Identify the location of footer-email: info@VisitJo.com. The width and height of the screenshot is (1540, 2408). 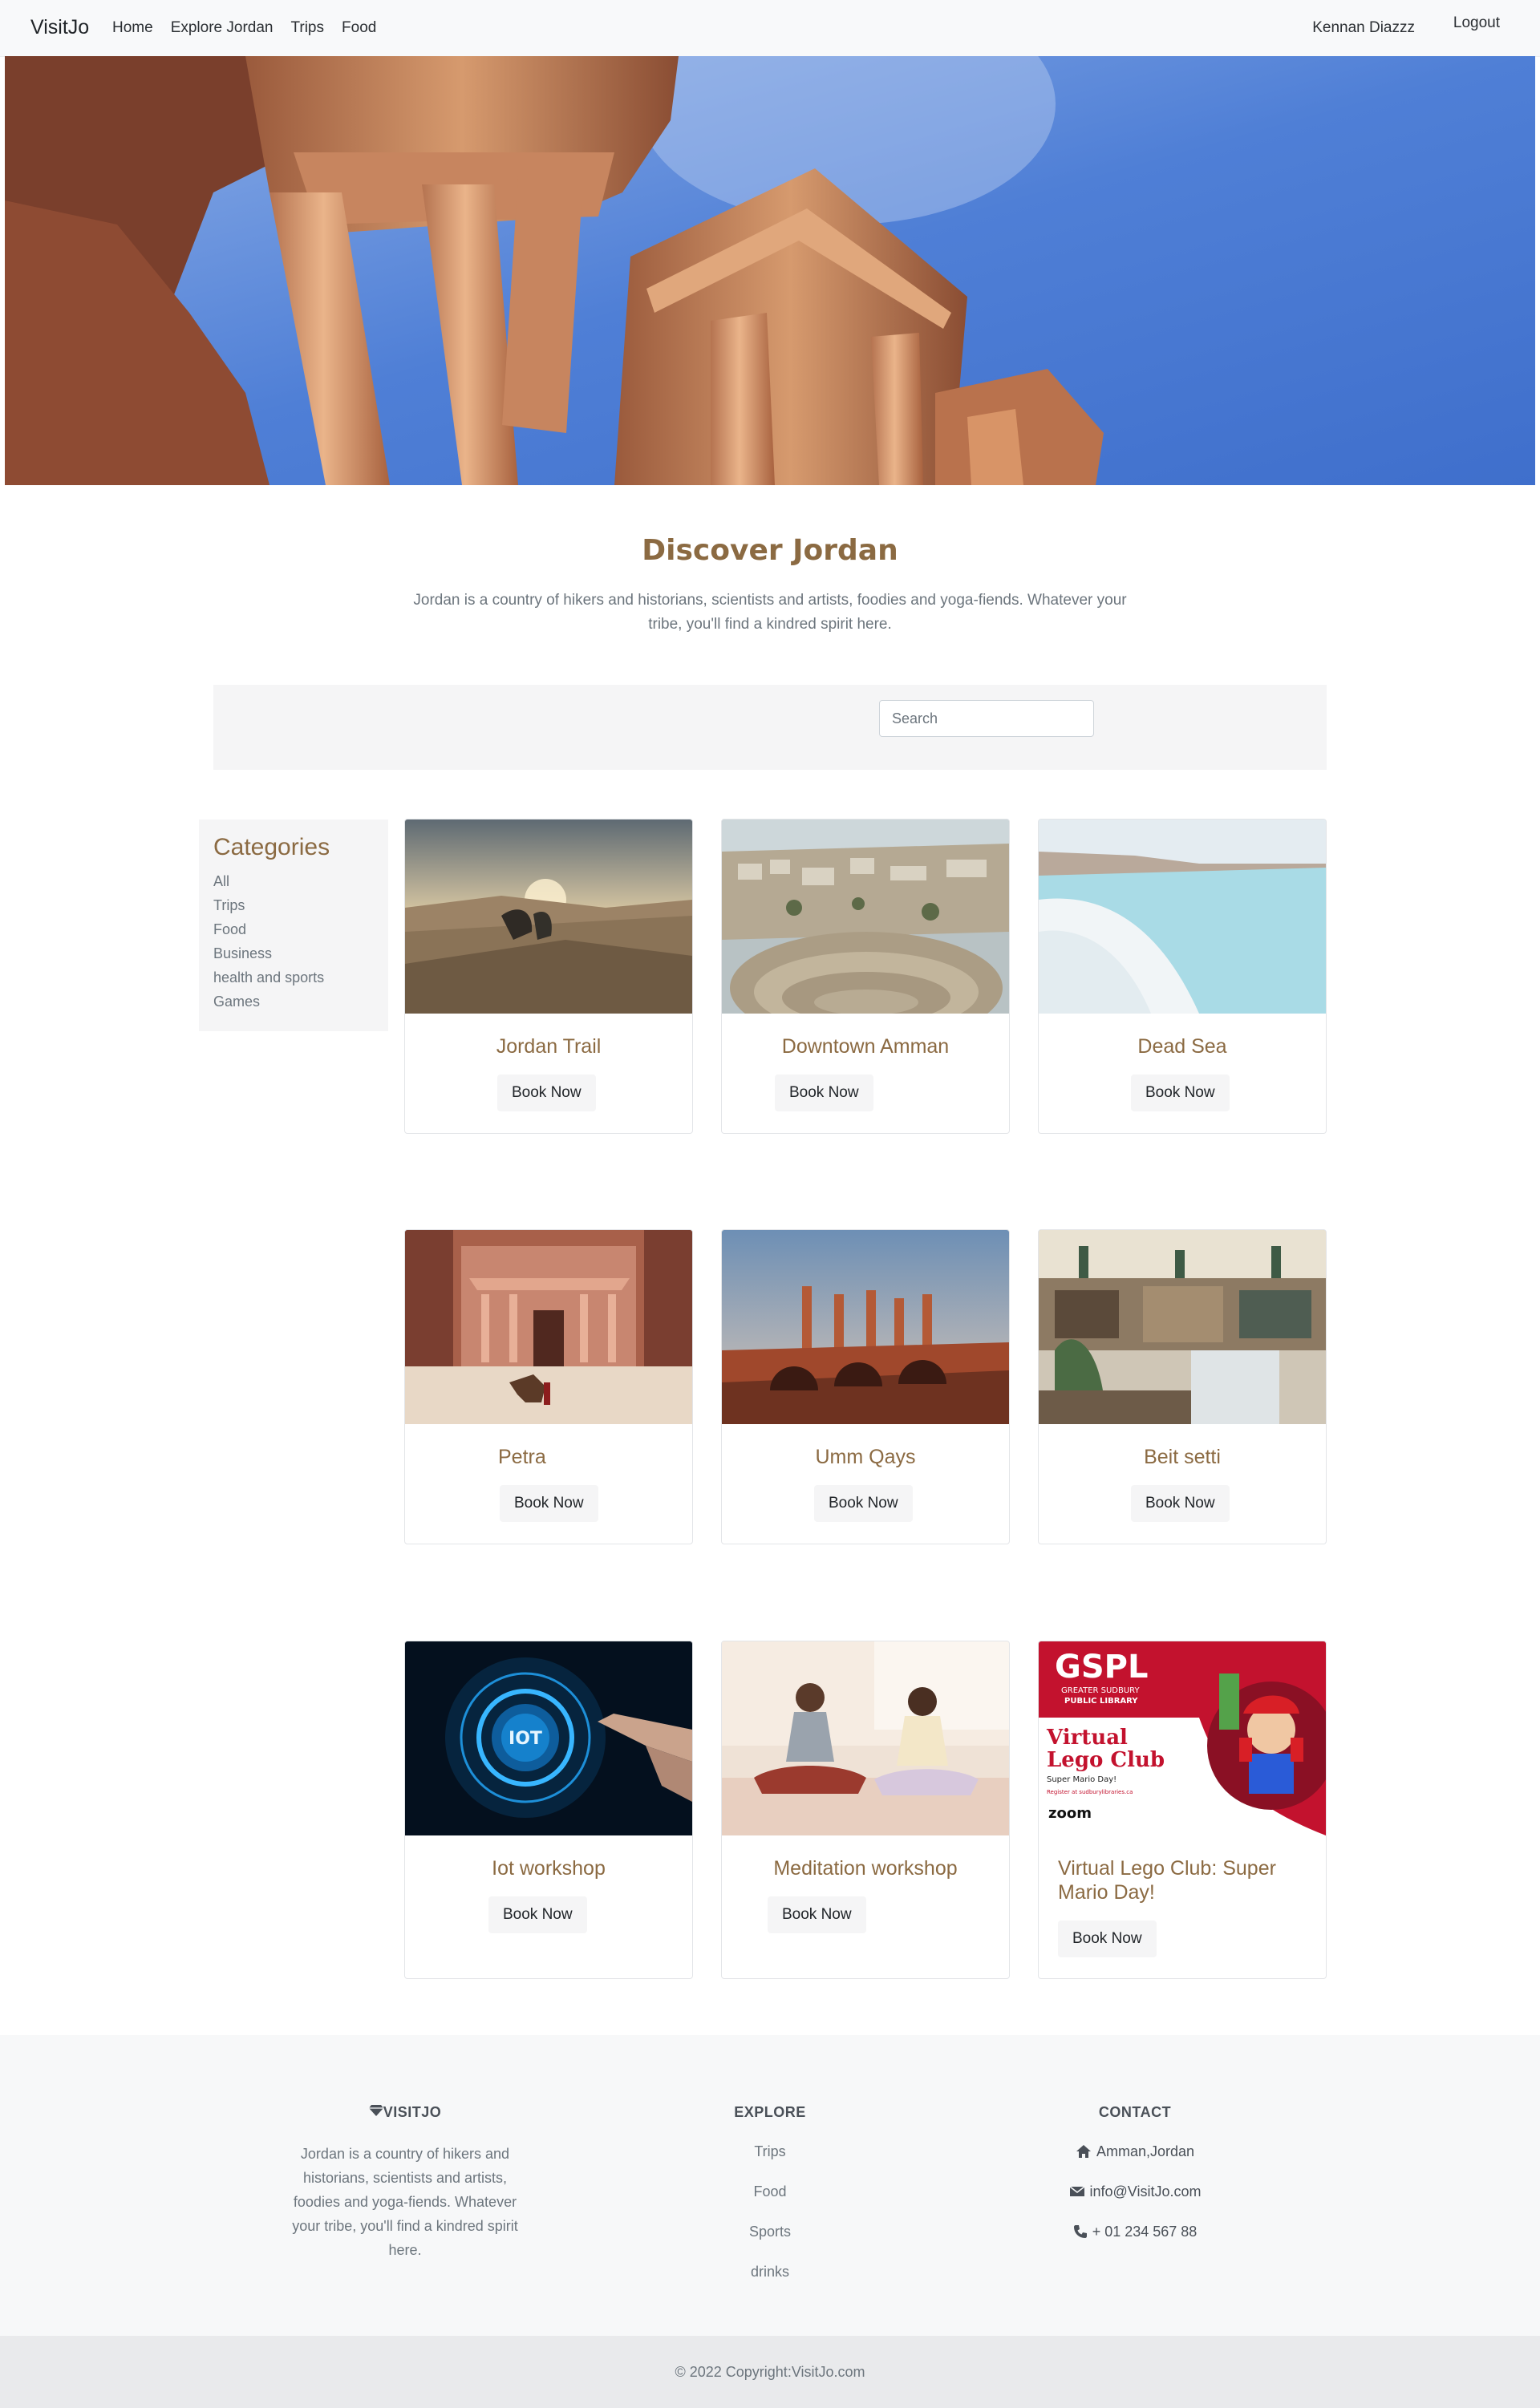
(1135, 2192).